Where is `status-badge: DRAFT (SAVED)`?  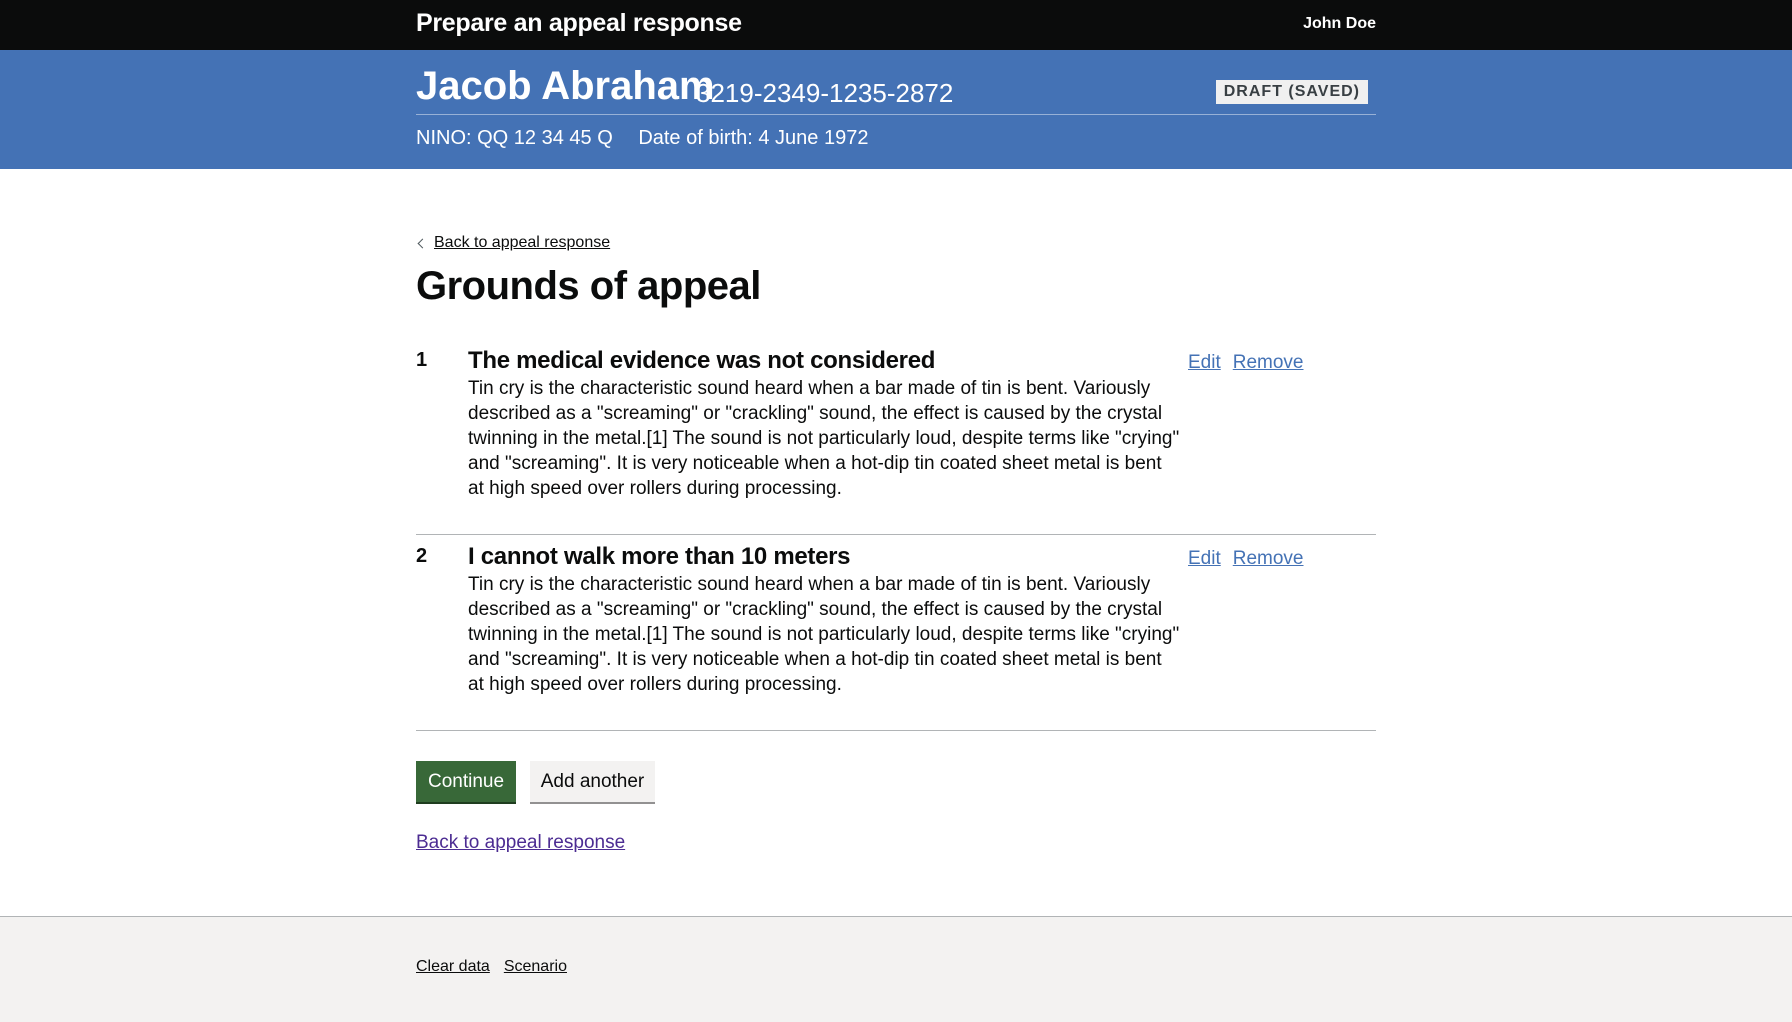 status-badge: DRAFT (SAVED) is located at coordinates (1291, 92).